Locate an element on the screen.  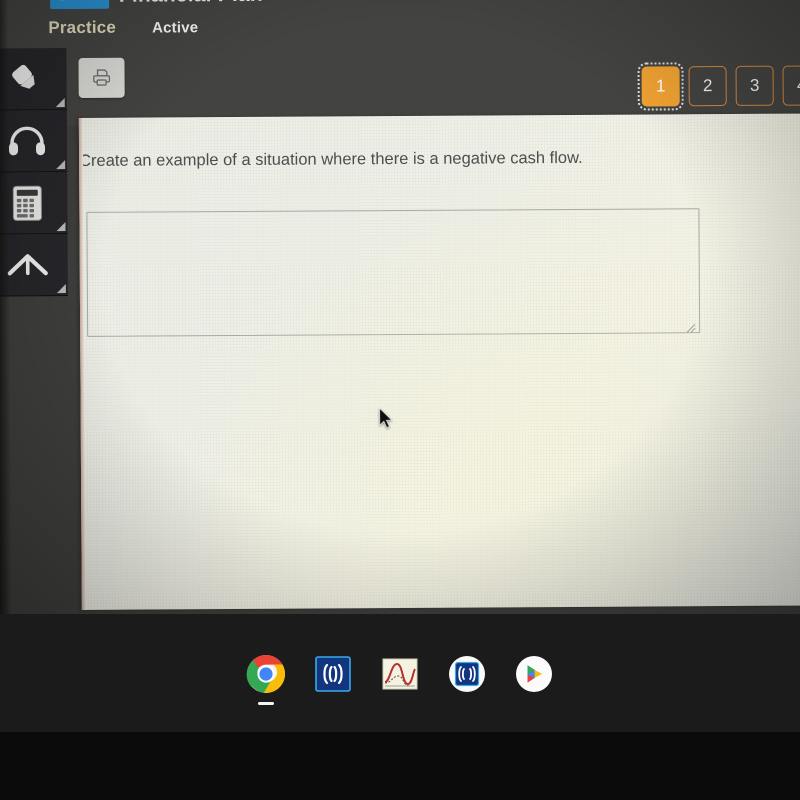
print-button is located at coordinates (101, 77).